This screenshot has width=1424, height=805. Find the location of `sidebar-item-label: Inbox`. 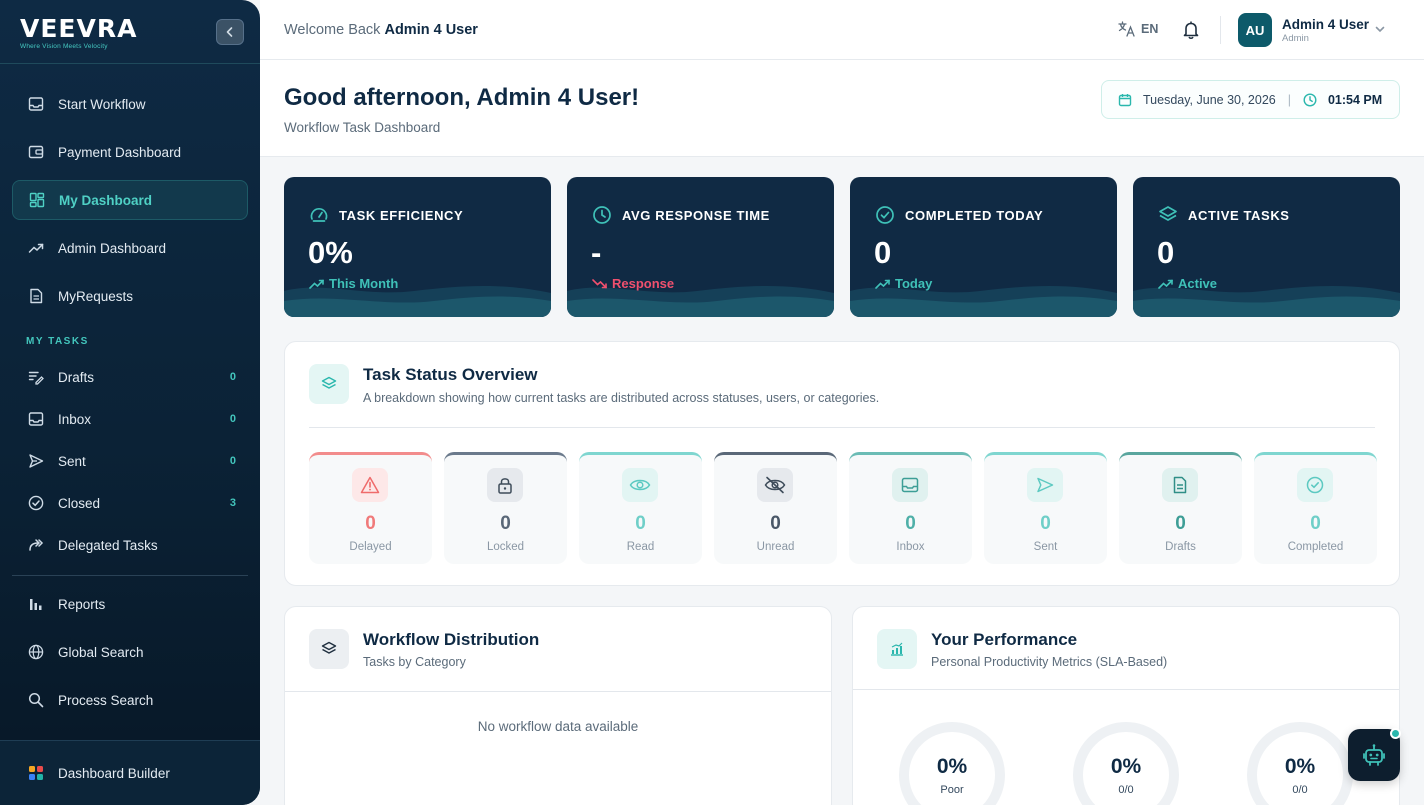

sidebar-item-label: Inbox is located at coordinates (75, 419).